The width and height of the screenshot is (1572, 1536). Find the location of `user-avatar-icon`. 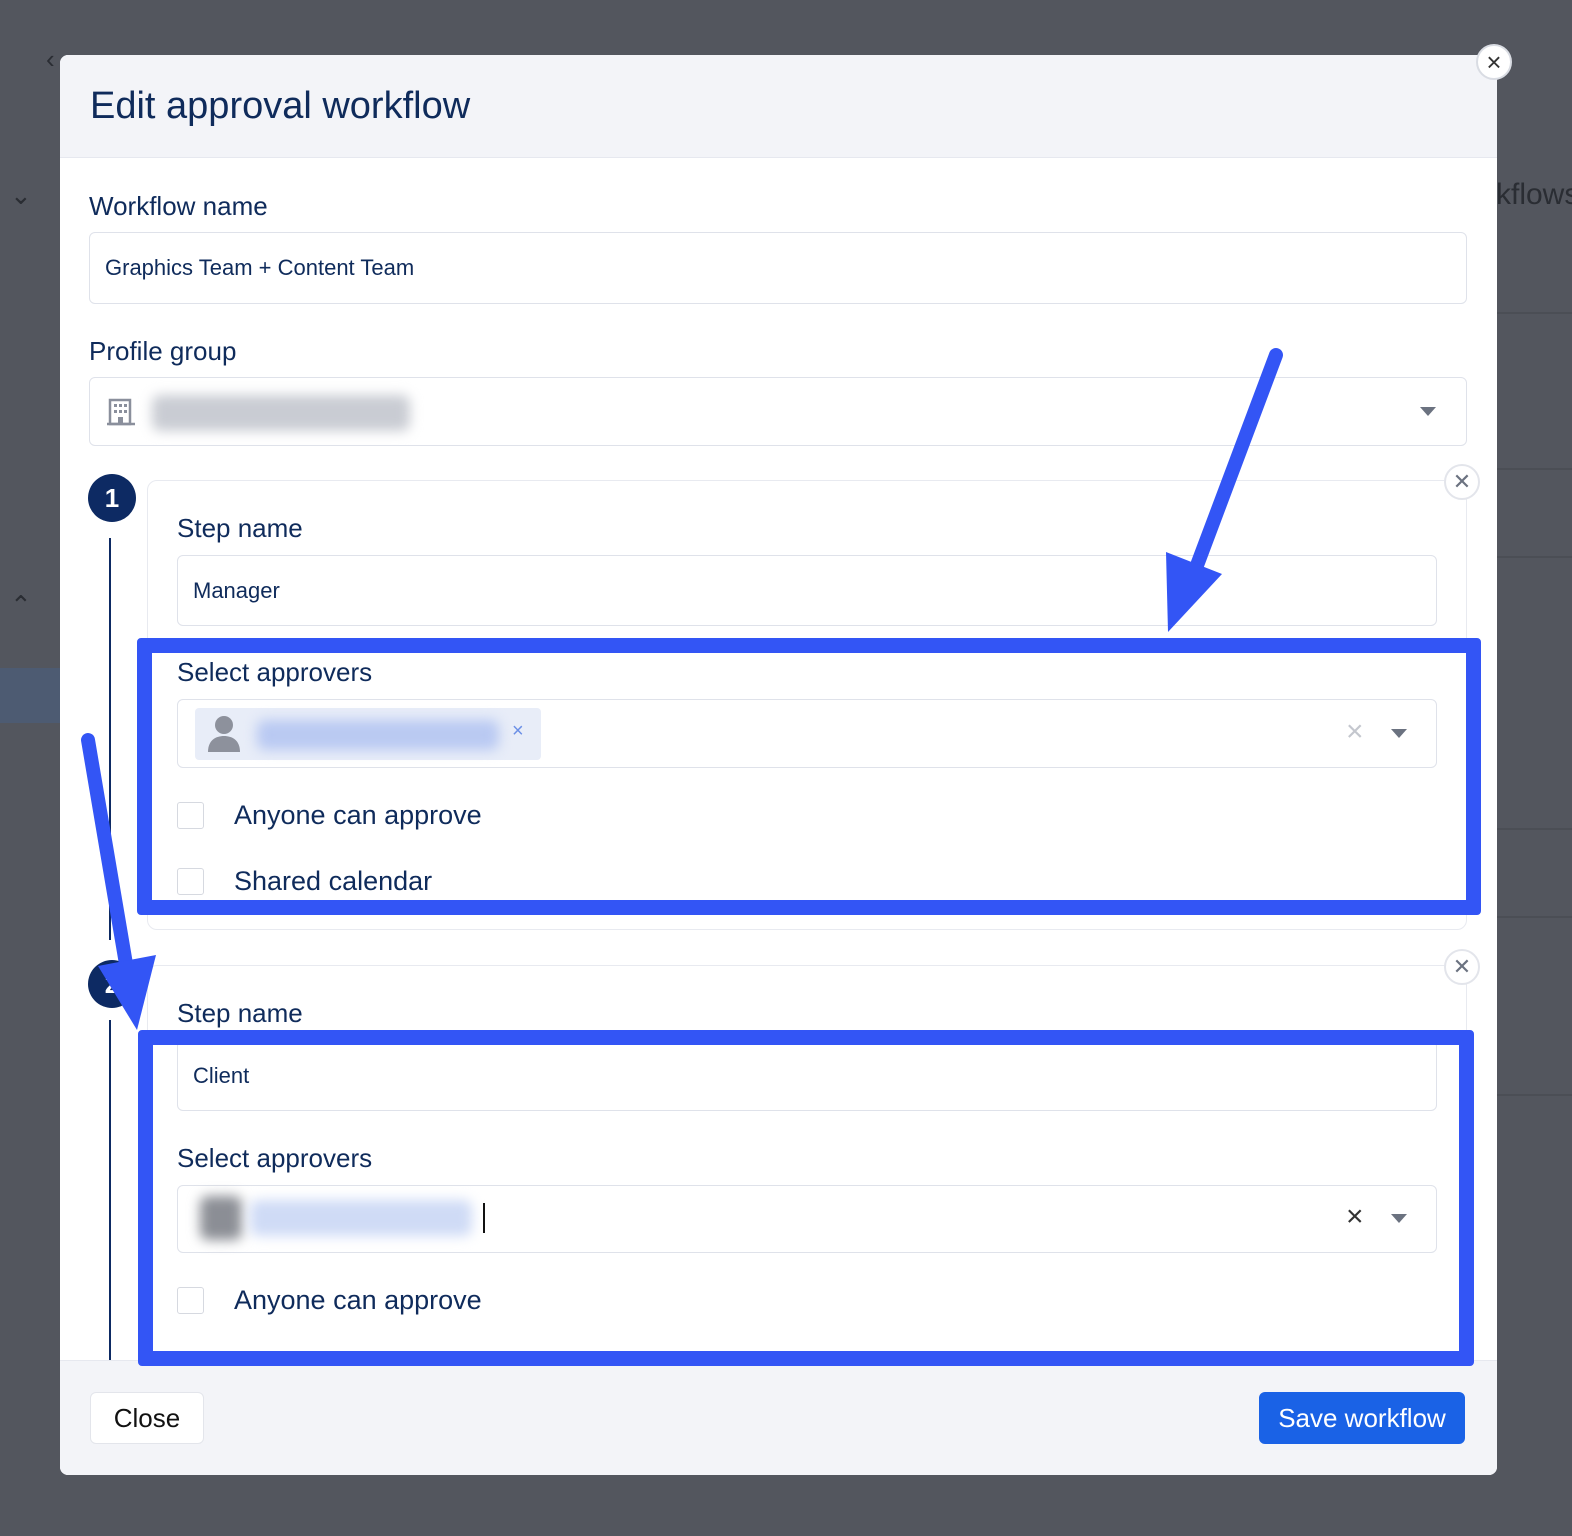

user-avatar-icon is located at coordinates (224, 734).